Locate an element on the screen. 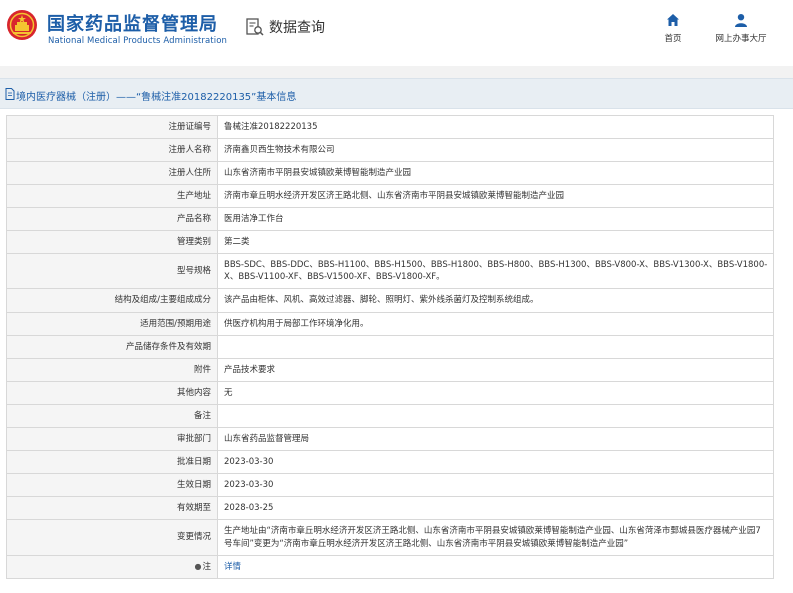 This screenshot has height=593, width=793. row-label-note: ●注 is located at coordinates (112, 567).